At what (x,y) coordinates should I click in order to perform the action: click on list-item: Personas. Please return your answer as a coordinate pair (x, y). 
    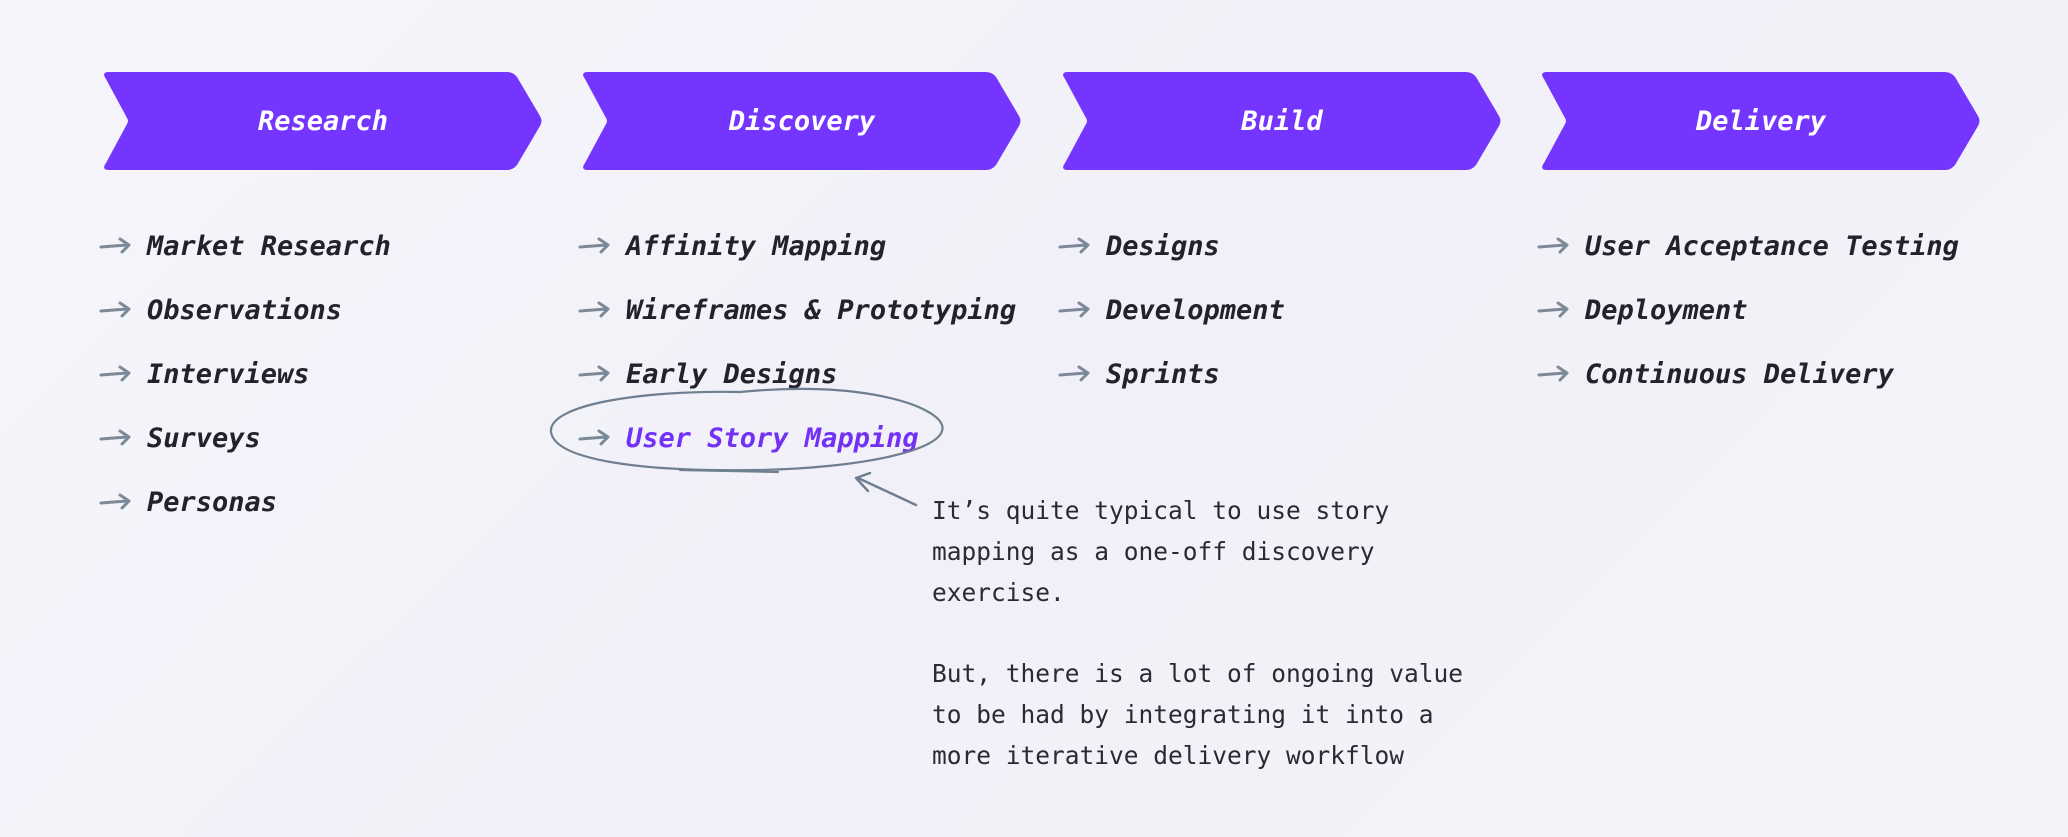
    Looking at the image, I should click on (245, 502).